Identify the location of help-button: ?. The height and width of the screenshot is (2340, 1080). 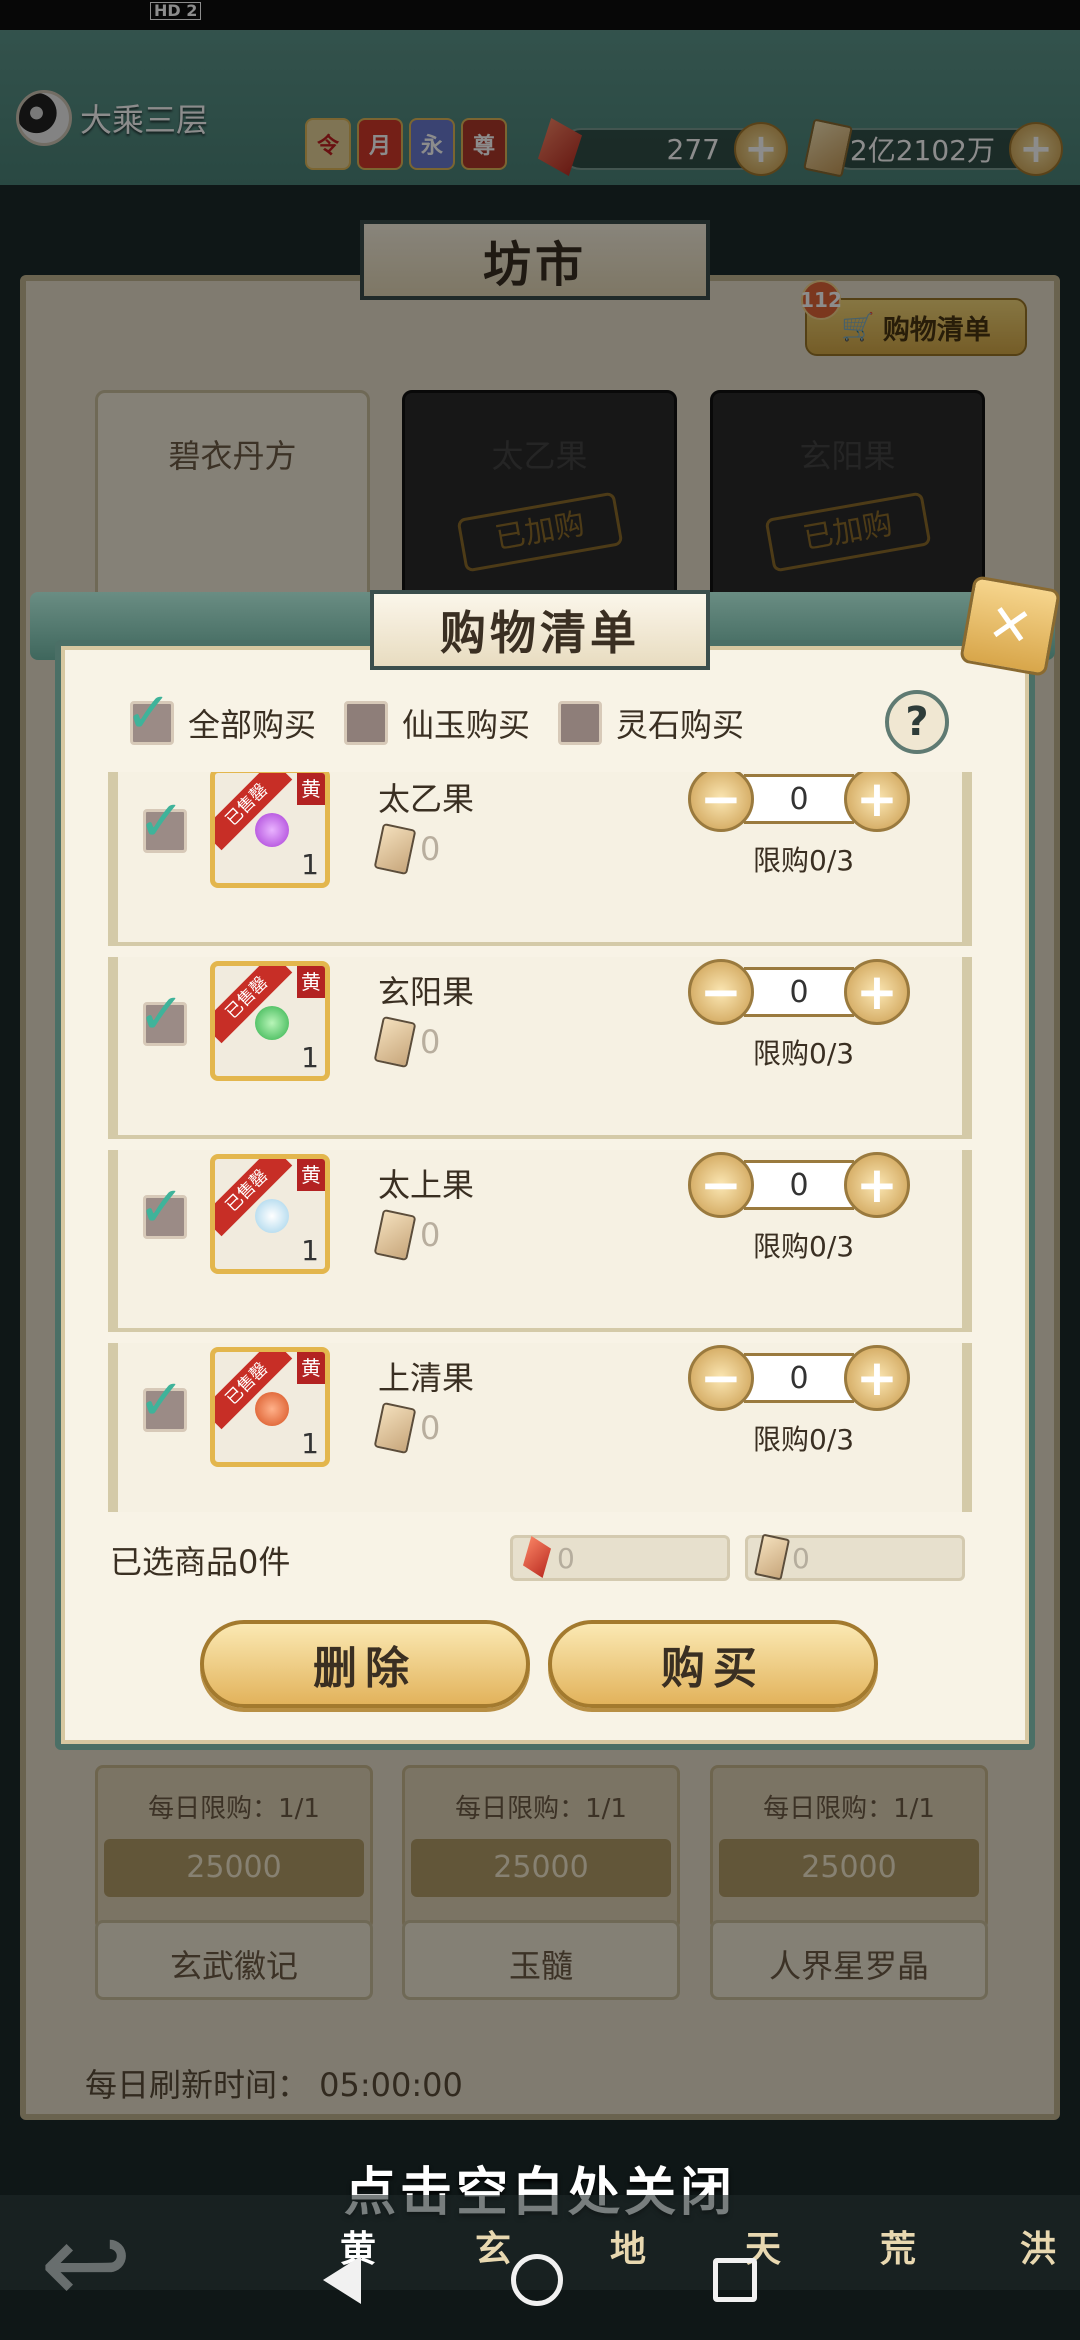
(917, 722).